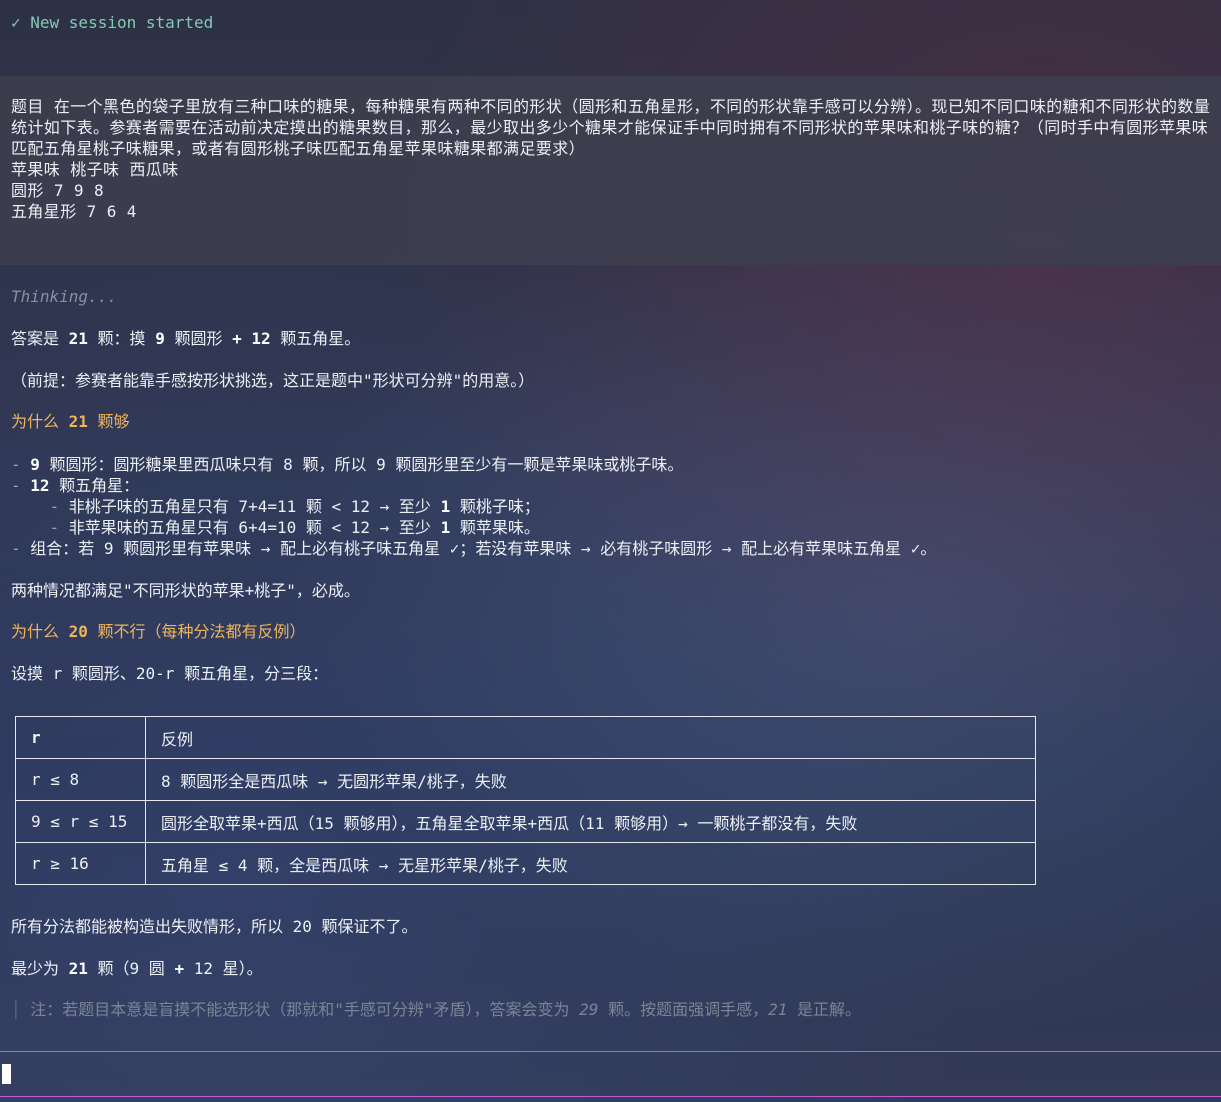 The image size is (1221, 1102). Describe the element at coordinates (223, 968) in the screenshot. I see `final-text: 12 星）。` at that location.